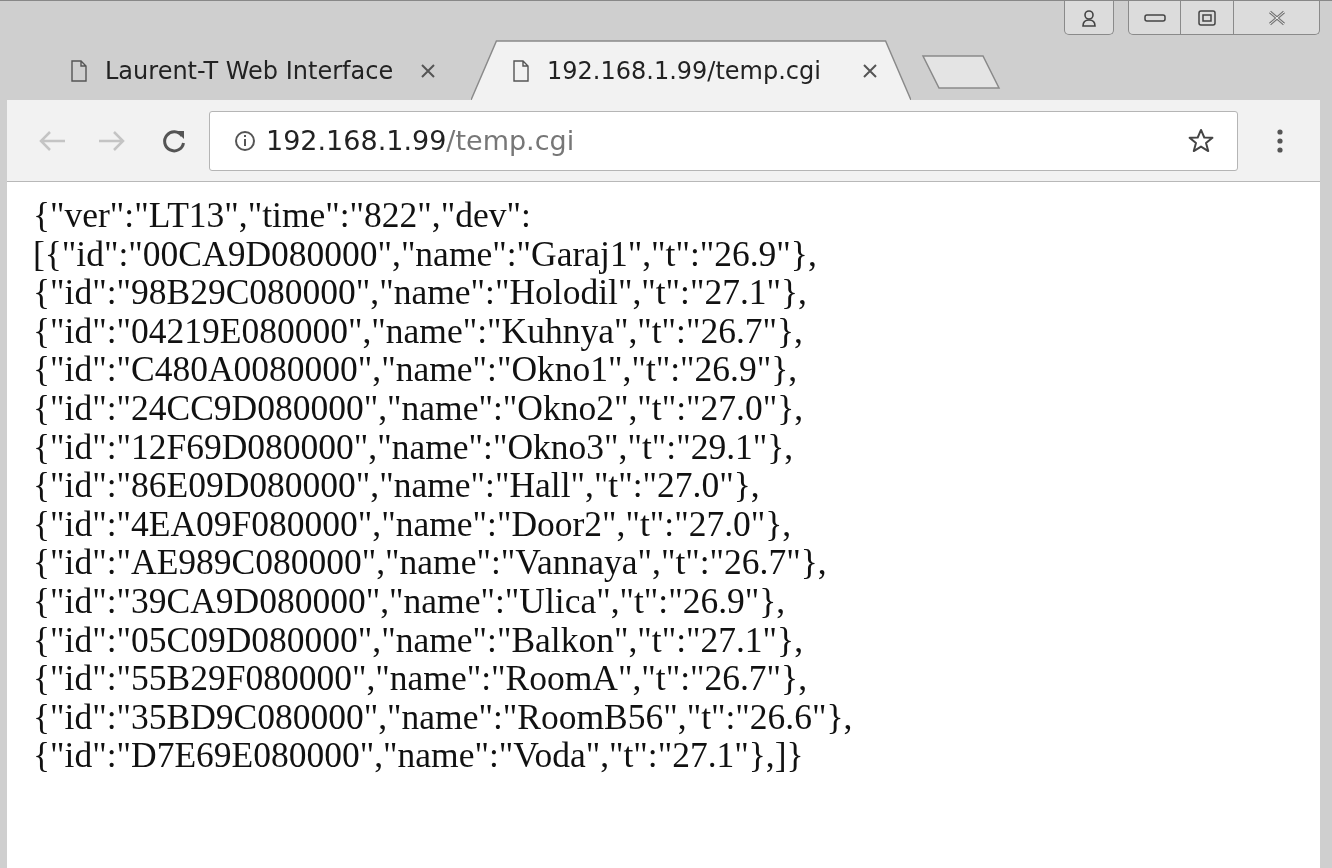 The width and height of the screenshot is (1332, 868). What do you see at coordinates (420, 292) in the screenshot?
I see `page-text-line: {"id":"98B29C080000","name":"Holodil","t":"27.1"},` at bounding box center [420, 292].